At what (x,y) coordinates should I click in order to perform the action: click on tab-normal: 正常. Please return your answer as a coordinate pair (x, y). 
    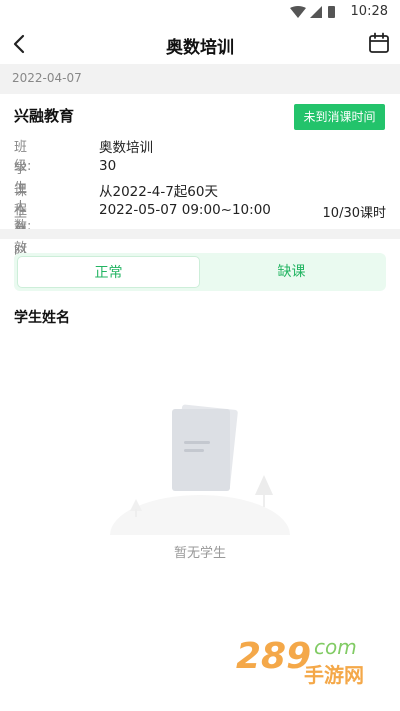
    Looking at the image, I should click on (108, 272).